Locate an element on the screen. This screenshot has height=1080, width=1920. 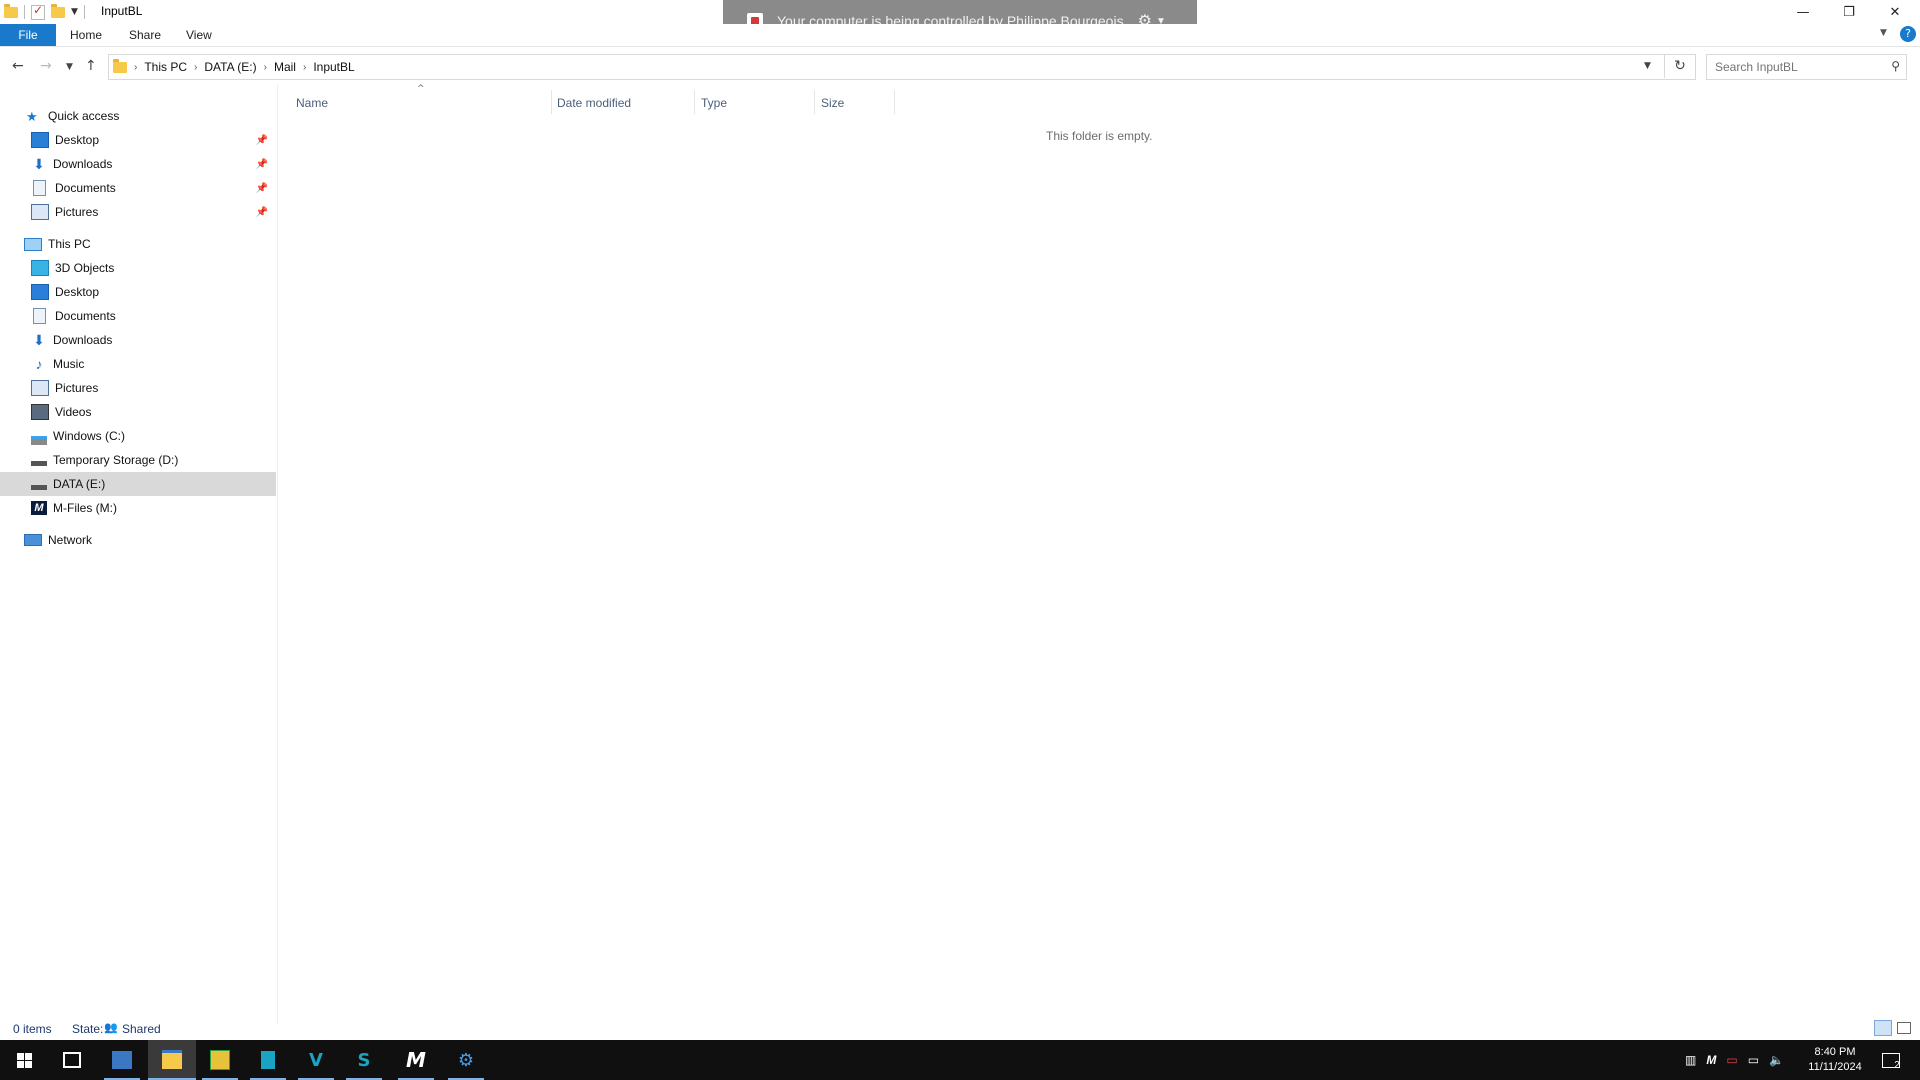
start-button is located at coordinates (24, 1060).